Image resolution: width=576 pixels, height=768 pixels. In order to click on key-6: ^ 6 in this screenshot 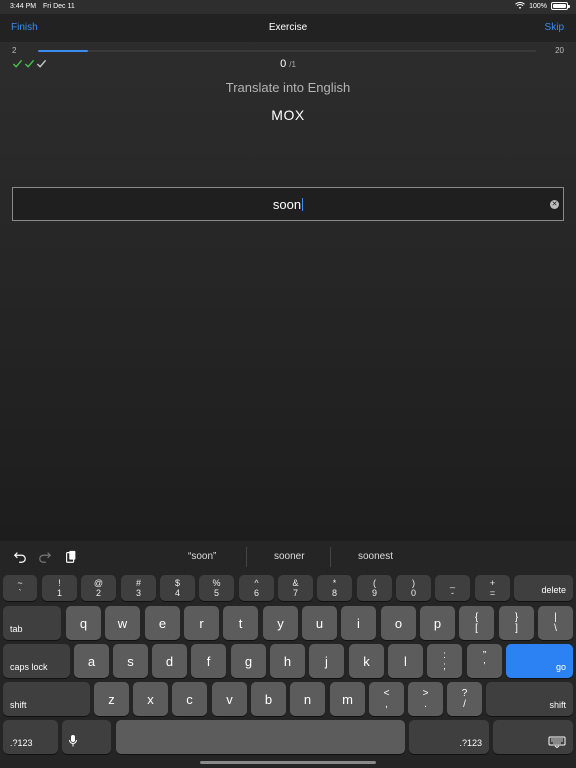, I will do `click(256, 588)`.